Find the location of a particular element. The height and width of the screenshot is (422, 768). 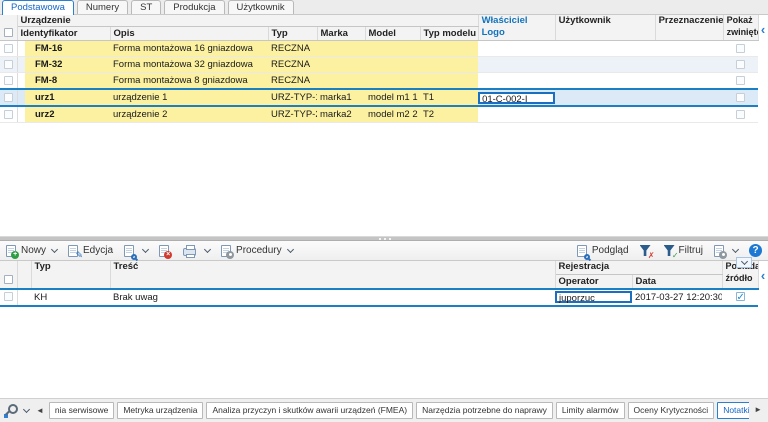

posiada-zrodlo-checkbox is located at coordinates (740, 297).